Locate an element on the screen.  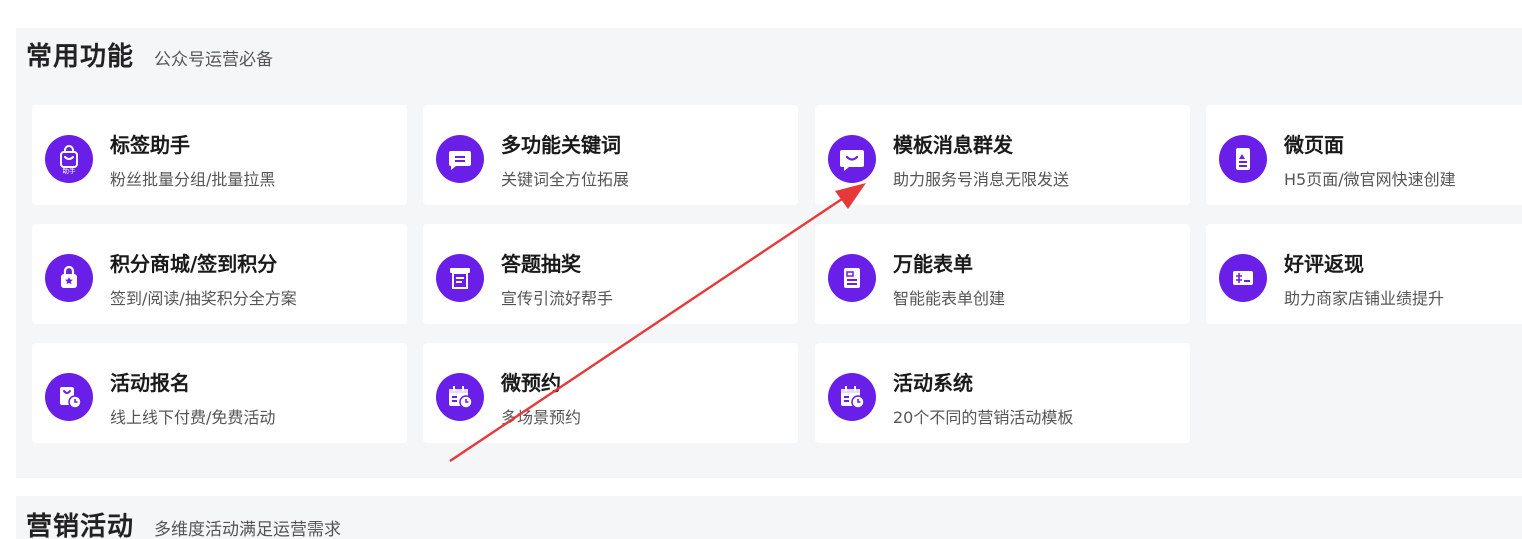
points-mall-bag-icon is located at coordinates (69, 278).